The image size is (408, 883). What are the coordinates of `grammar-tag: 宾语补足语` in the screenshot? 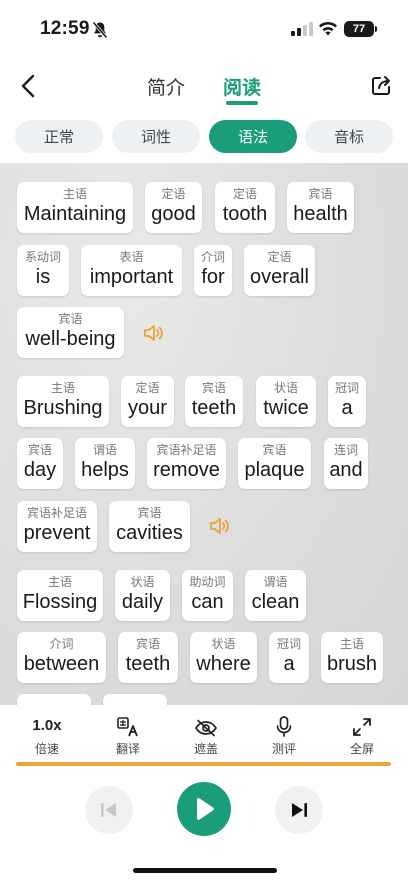 It's located at (56, 513).